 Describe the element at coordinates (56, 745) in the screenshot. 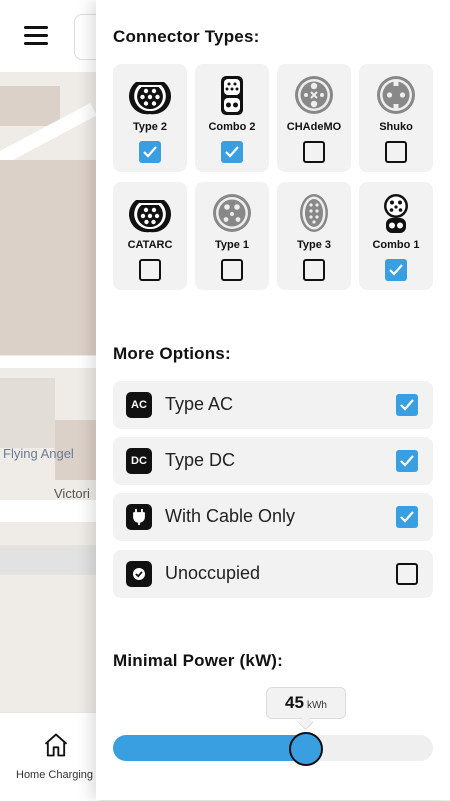

I see `home-icon` at that location.